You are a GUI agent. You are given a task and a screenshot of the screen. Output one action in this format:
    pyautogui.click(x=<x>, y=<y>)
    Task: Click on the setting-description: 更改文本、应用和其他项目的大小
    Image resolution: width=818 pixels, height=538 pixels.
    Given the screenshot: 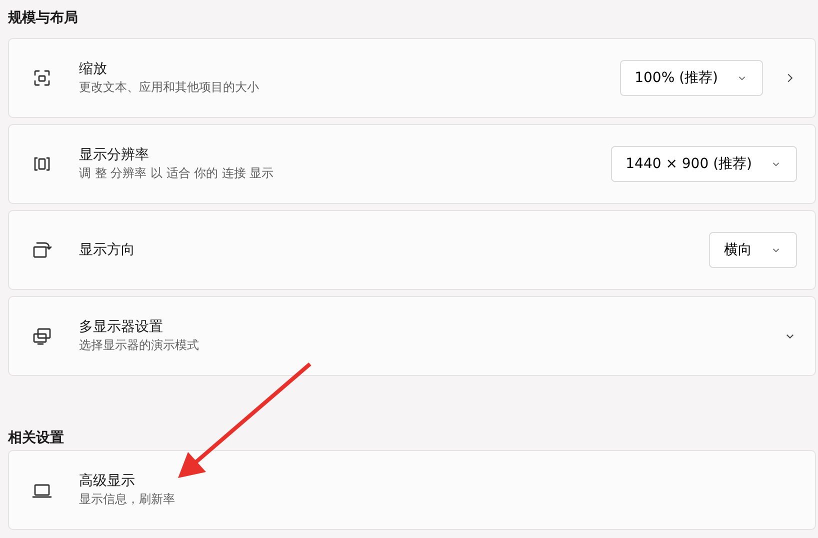 What is the action you would take?
    pyautogui.click(x=169, y=87)
    